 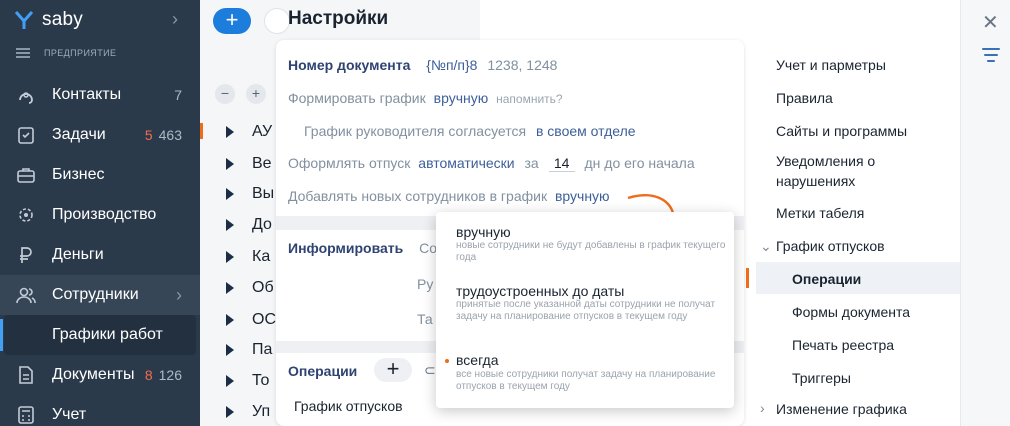 What do you see at coordinates (100, 175) in the screenshot?
I see `sidebar-item-business: Бизнес` at bounding box center [100, 175].